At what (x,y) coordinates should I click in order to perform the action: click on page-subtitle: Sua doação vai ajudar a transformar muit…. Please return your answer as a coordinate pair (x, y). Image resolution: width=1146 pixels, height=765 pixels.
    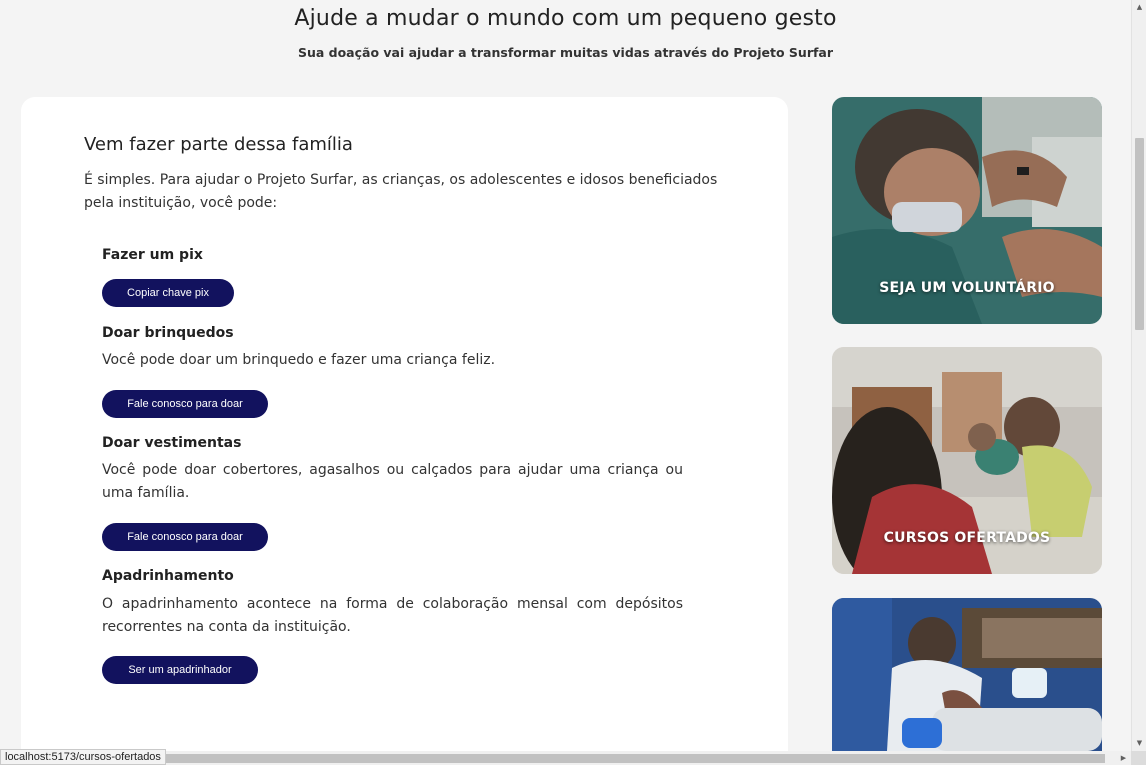
    Looking at the image, I should click on (565, 52).